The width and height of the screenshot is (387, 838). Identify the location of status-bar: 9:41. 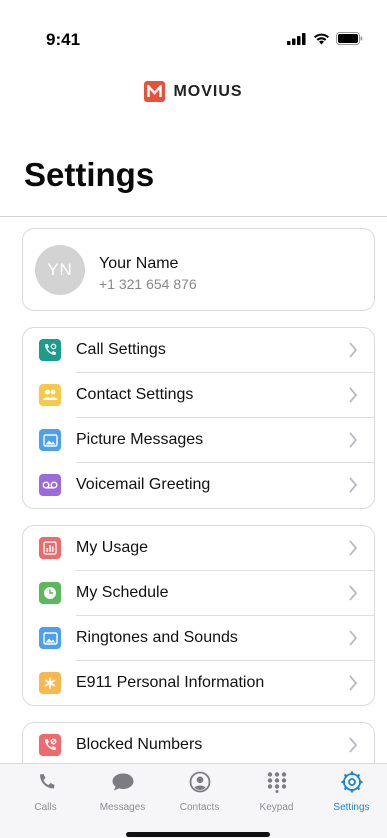
(193, 30).